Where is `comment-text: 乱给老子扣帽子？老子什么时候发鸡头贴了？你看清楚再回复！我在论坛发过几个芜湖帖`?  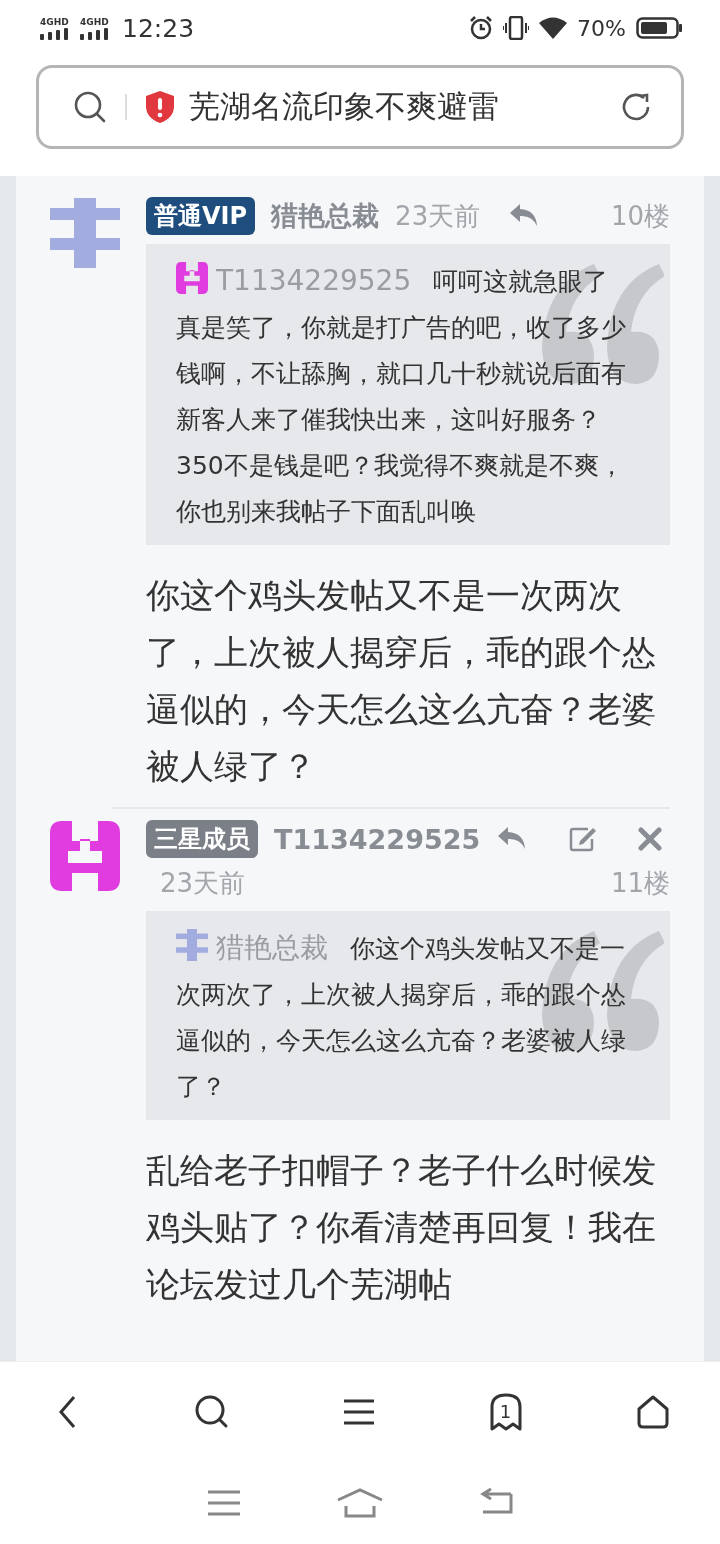 comment-text: 乱给老子扣帽子？老子什么时候发鸡头贴了？你看清楚再回复！我在论坛发过几个芜湖帖 is located at coordinates (401, 1227).